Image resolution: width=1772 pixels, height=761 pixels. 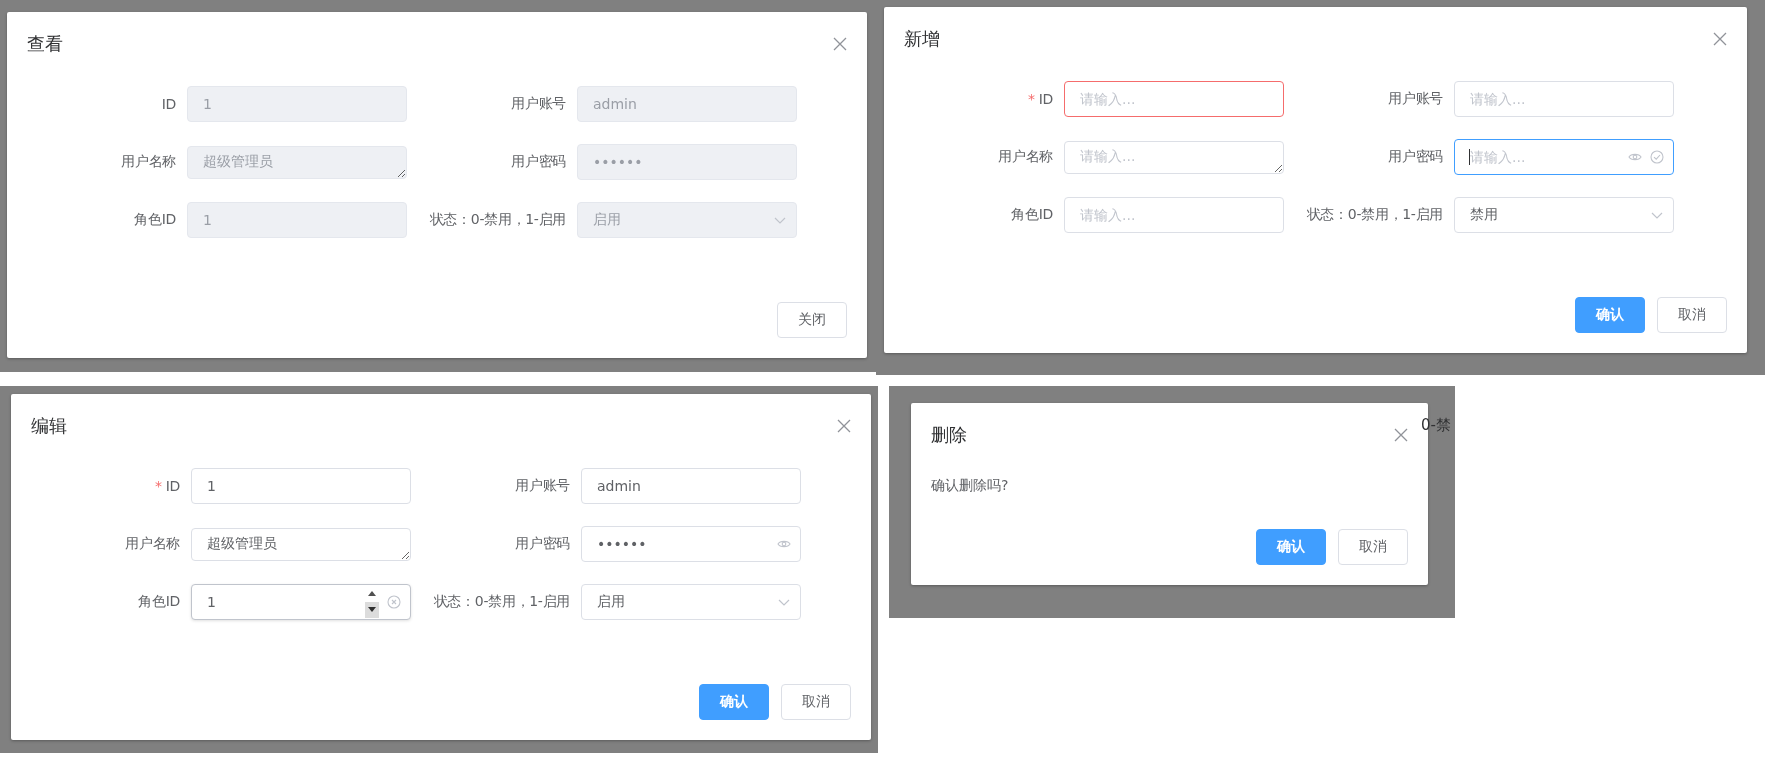 I want to click on check-circle-icon, so click(x=1657, y=157).